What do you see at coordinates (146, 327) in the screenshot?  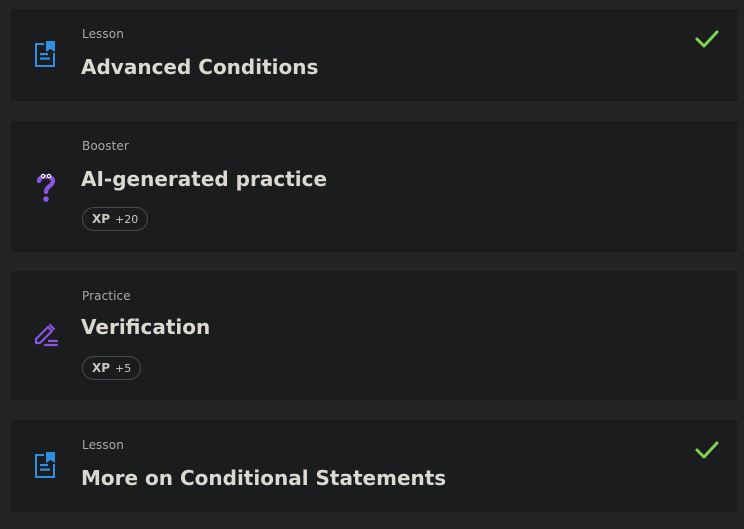 I see `item-title: Verification` at bounding box center [146, 327].